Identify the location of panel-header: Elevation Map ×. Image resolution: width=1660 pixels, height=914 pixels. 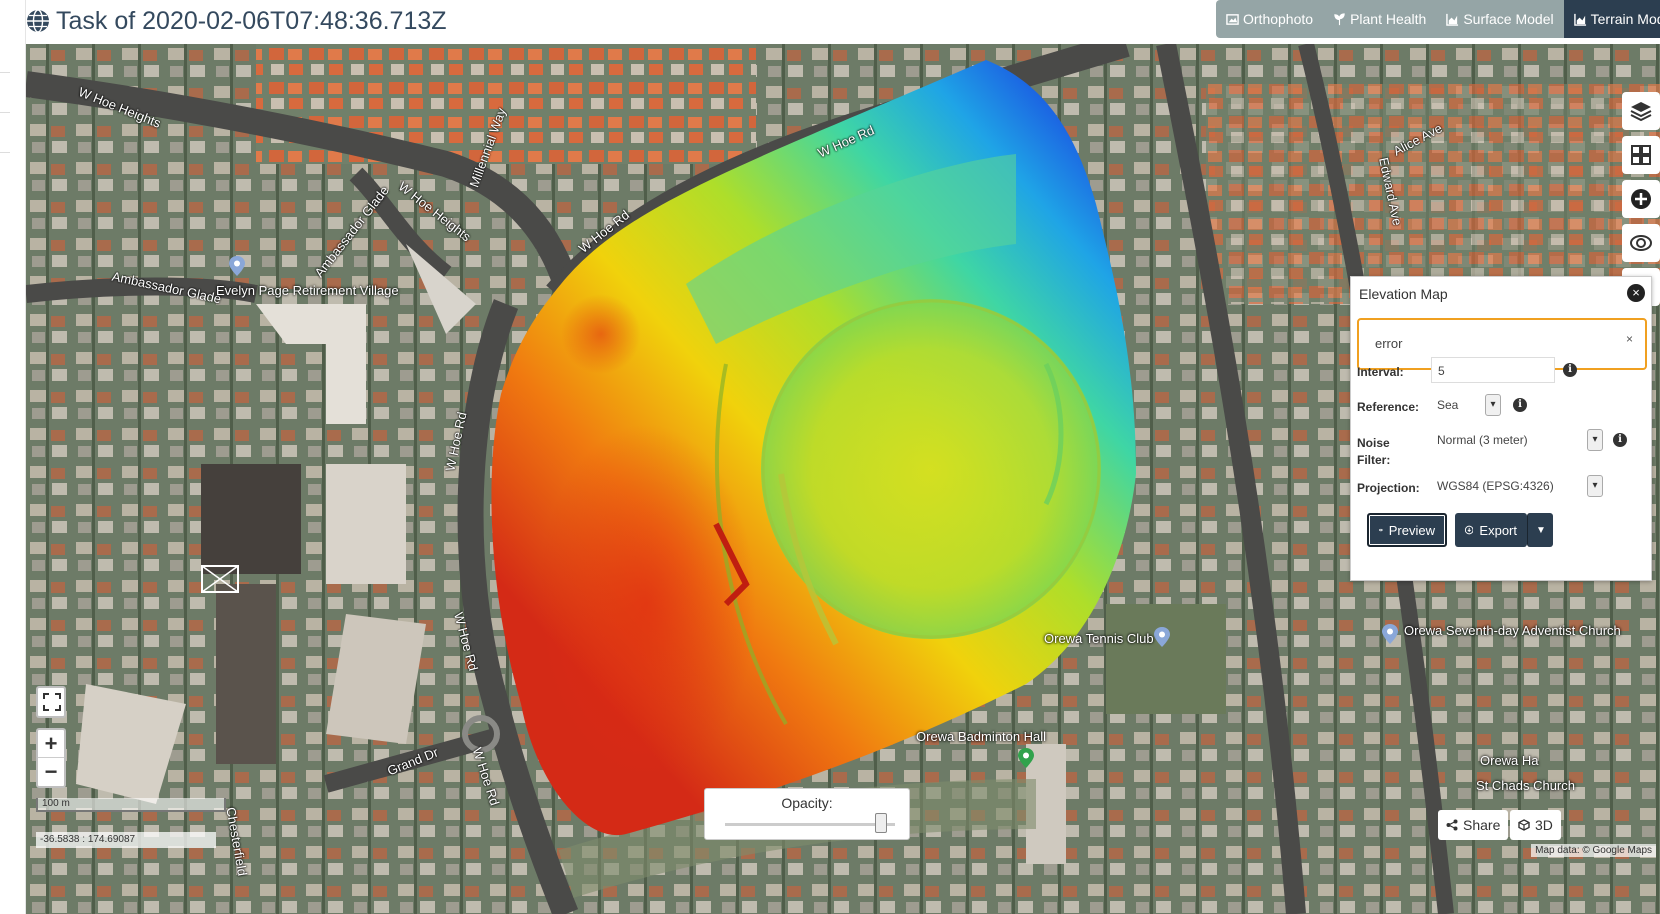
(1501, 293).